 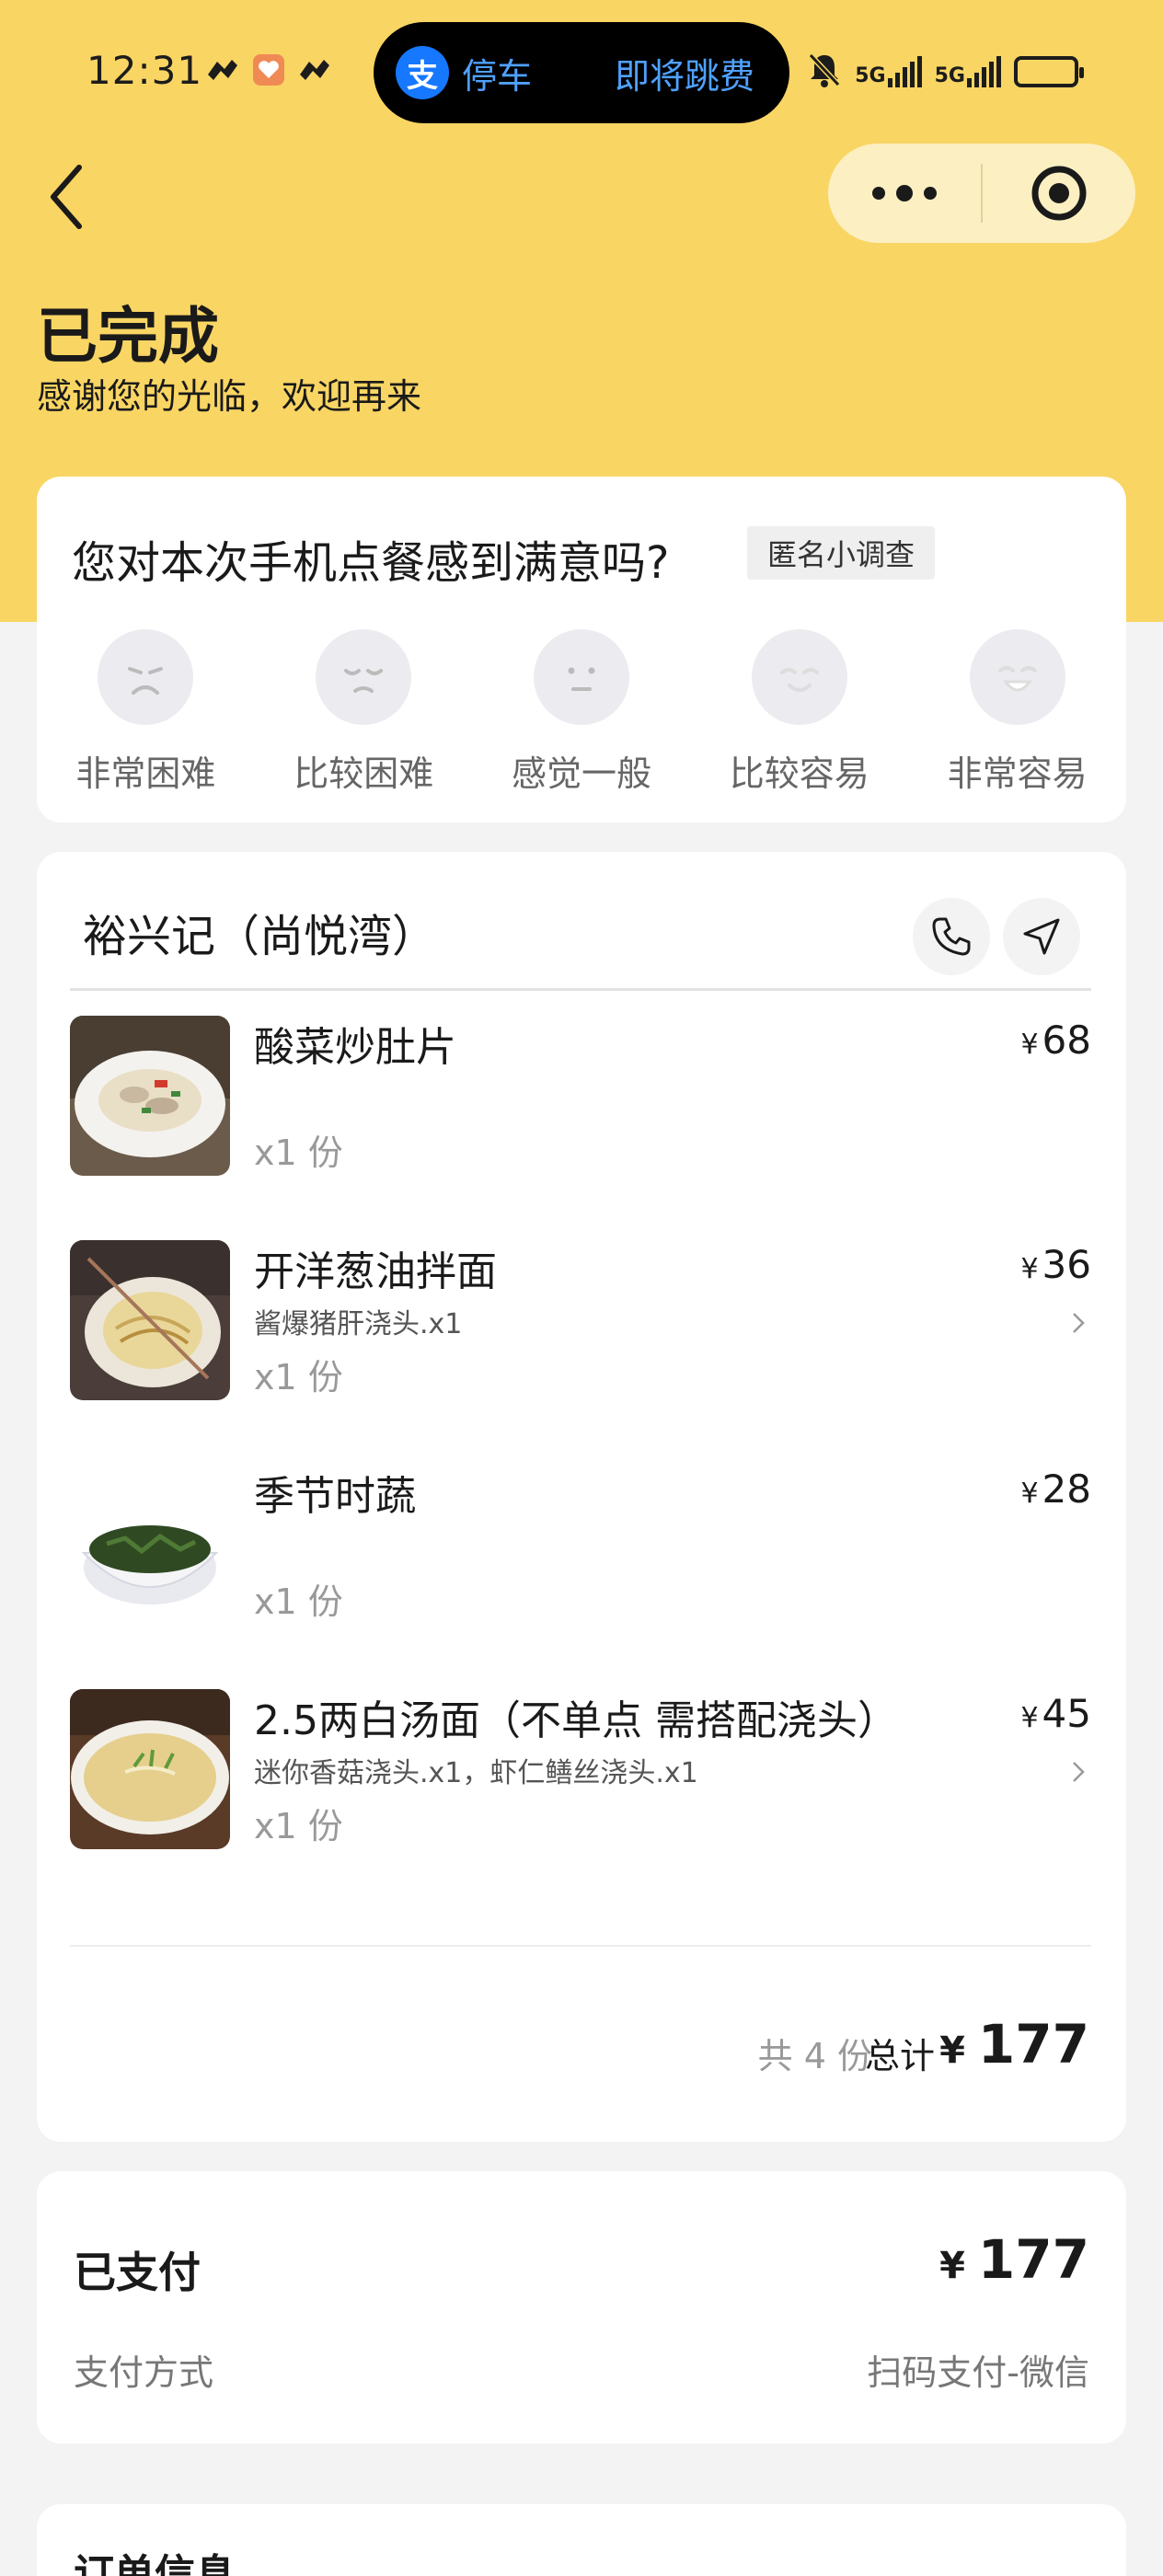 What do you see at coordinates (145, 773) in the screenshot?
I see `survey-option-label: 非常困难` at bounding box center [145, 773].